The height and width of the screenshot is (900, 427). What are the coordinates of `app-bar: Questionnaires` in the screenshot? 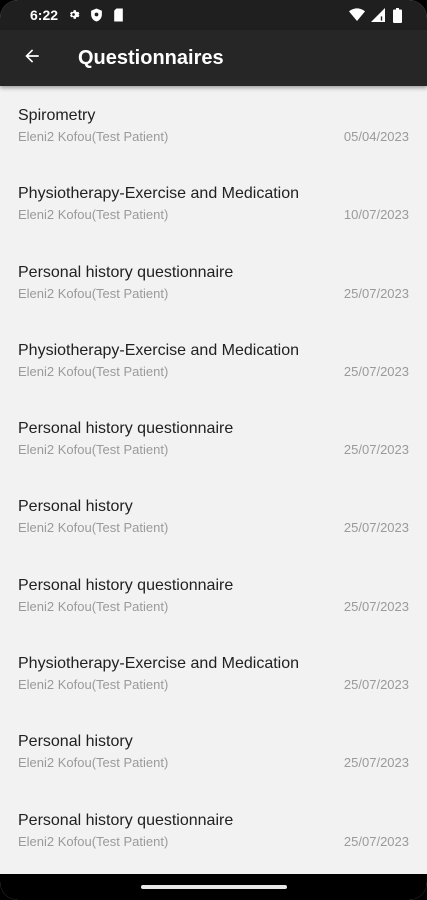 It's located at (213, 58).